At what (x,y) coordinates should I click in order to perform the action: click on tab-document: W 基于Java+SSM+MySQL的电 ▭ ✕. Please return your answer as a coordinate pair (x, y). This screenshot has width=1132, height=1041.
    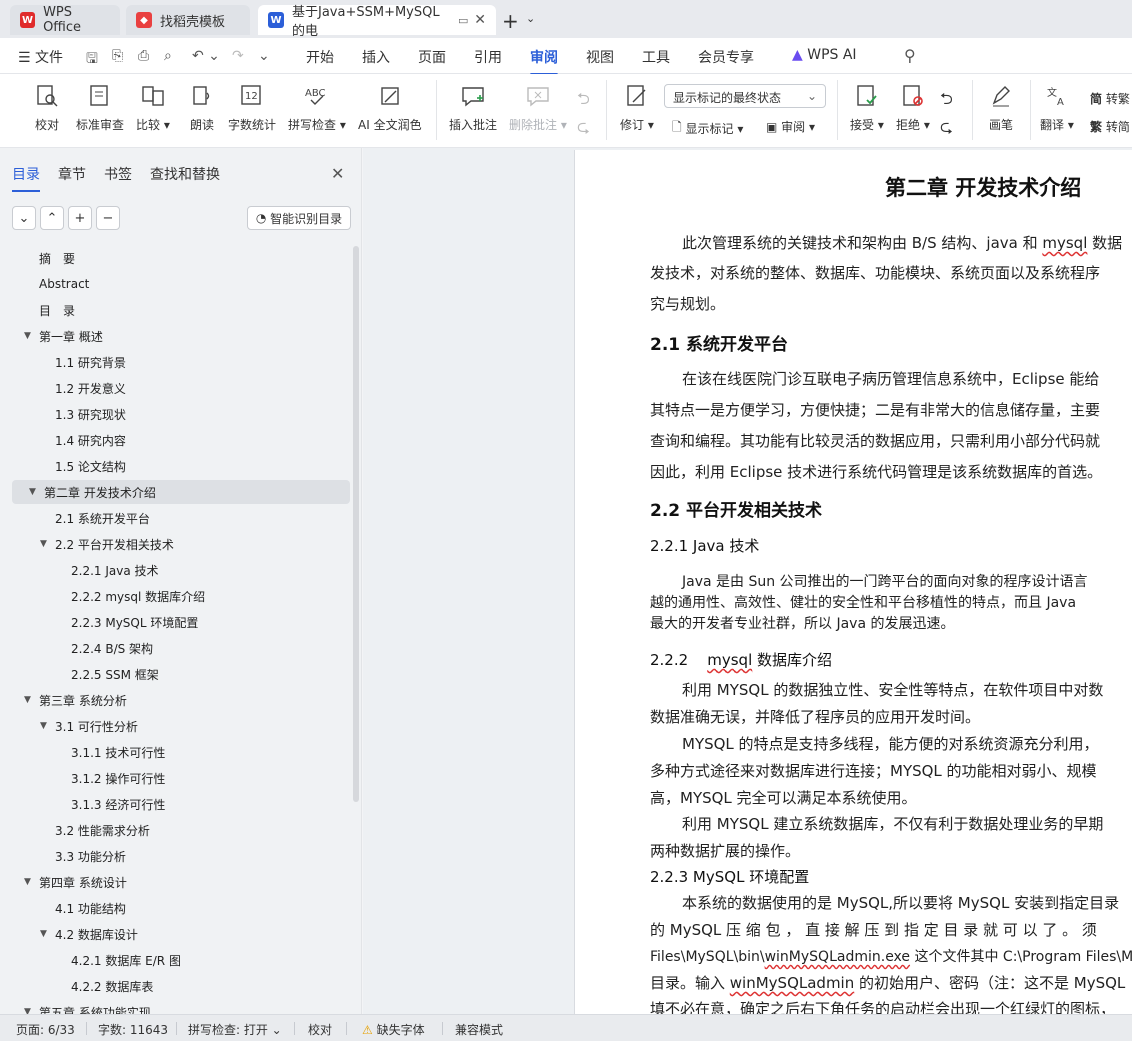
    Looking at the image, I should click on (377, 22).